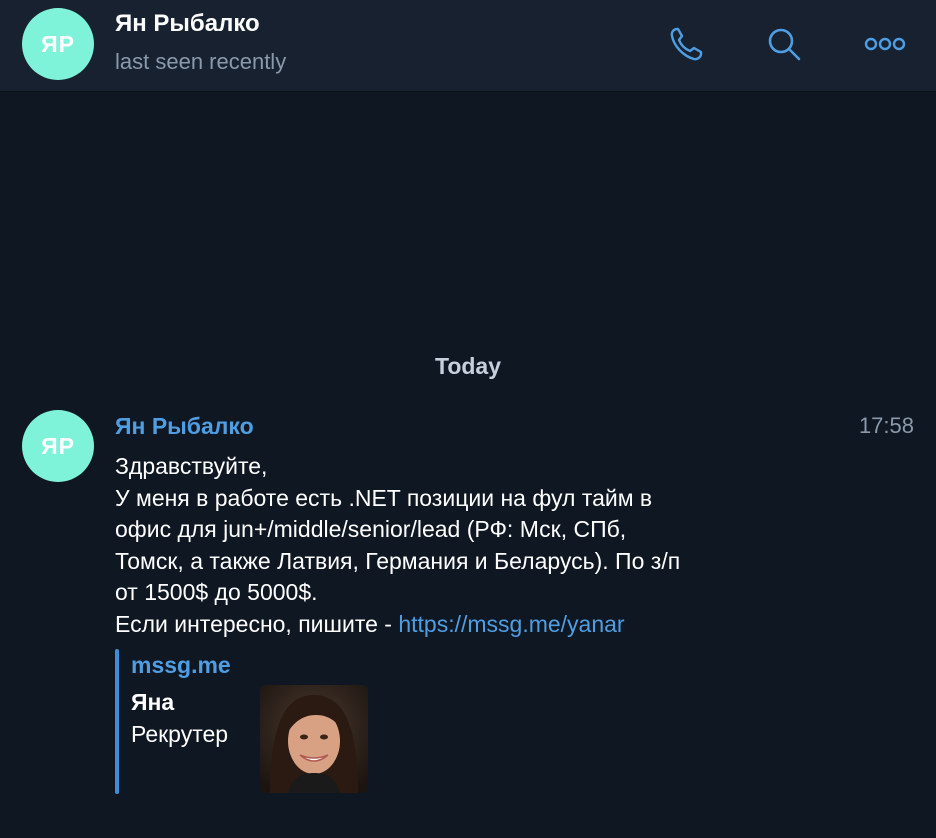  What do you see at coordinates (257, 623) in the screenshot?
I see `message-line-prefix: Если интересно, пишите -` at bounding box center [257, 623].